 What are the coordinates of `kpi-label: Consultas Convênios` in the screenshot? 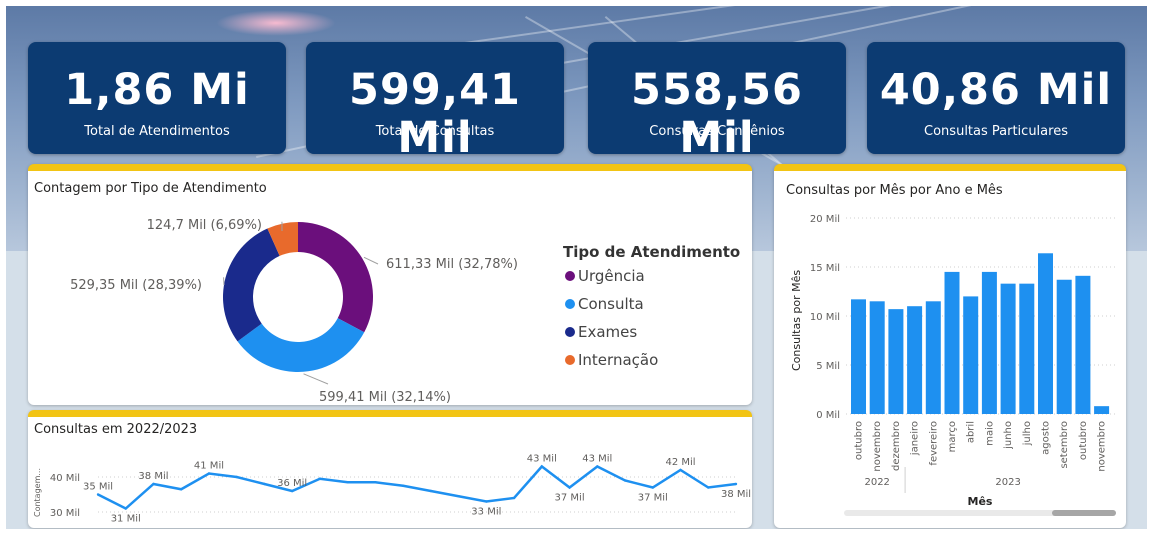 It's located at (717, 131).